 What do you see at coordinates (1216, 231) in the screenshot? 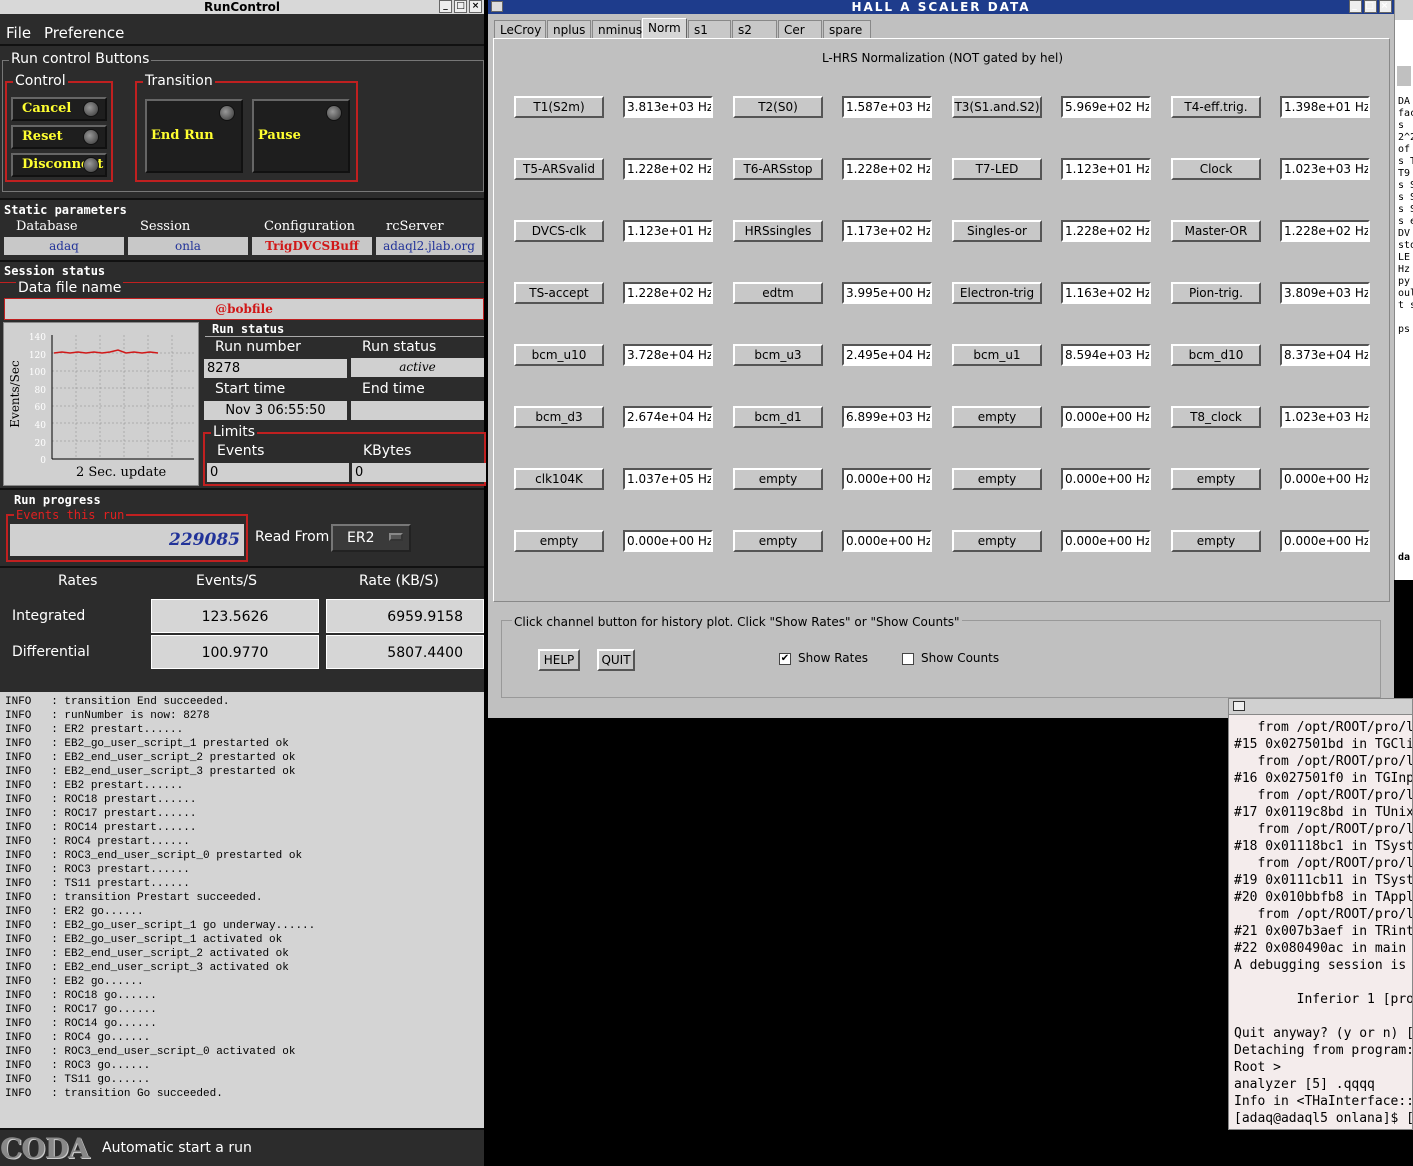
I see `channel-button: Master-OR` at bounding box center [1216, 231].